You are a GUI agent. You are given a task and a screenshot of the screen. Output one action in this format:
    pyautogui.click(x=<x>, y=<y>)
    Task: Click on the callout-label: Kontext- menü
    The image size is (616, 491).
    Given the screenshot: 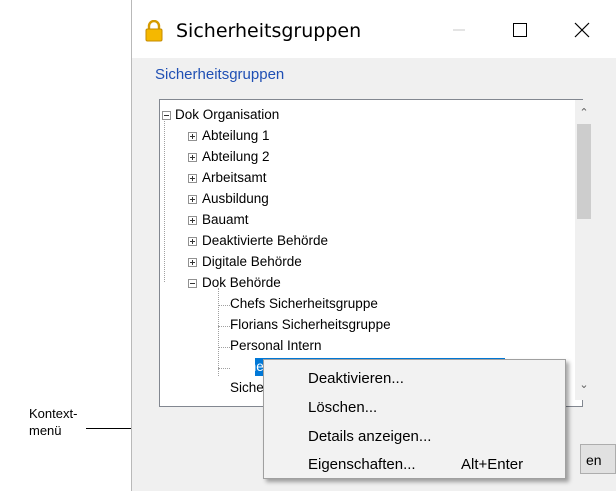 What is the action you would take?
    pyautogui.click(x=53, y=422)
    